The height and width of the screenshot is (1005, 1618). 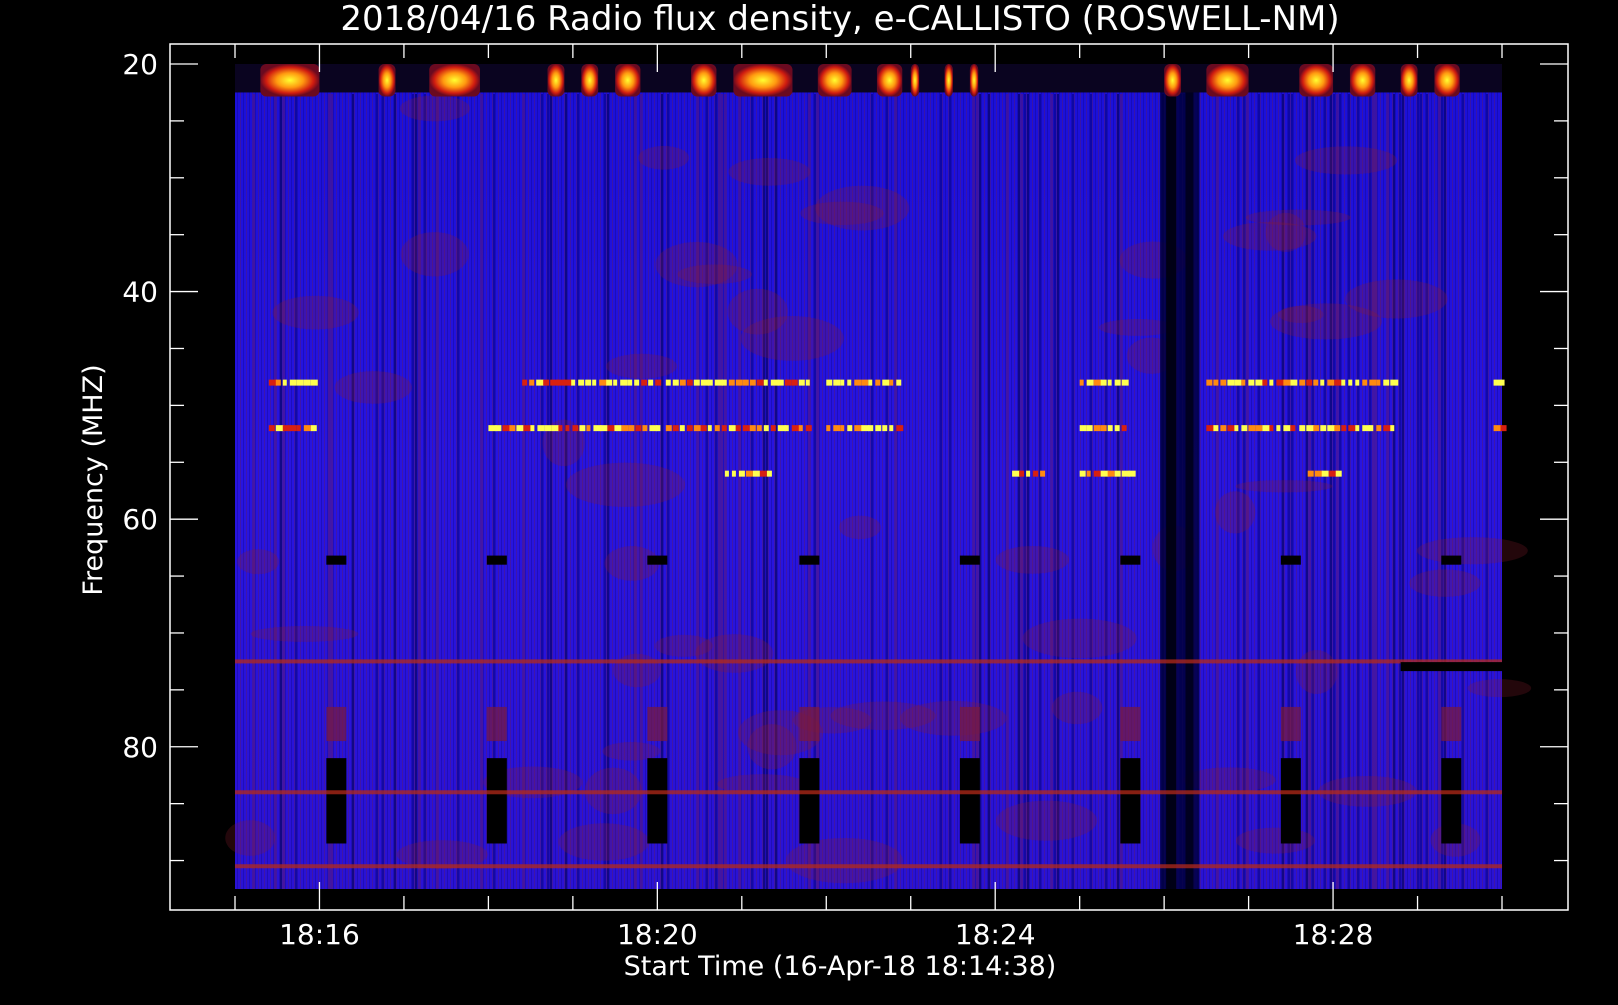 What do you see at coordinates (140, 64) in the screenshot?
I see `y-tick-label: 20` at bounding box center [140, 64].